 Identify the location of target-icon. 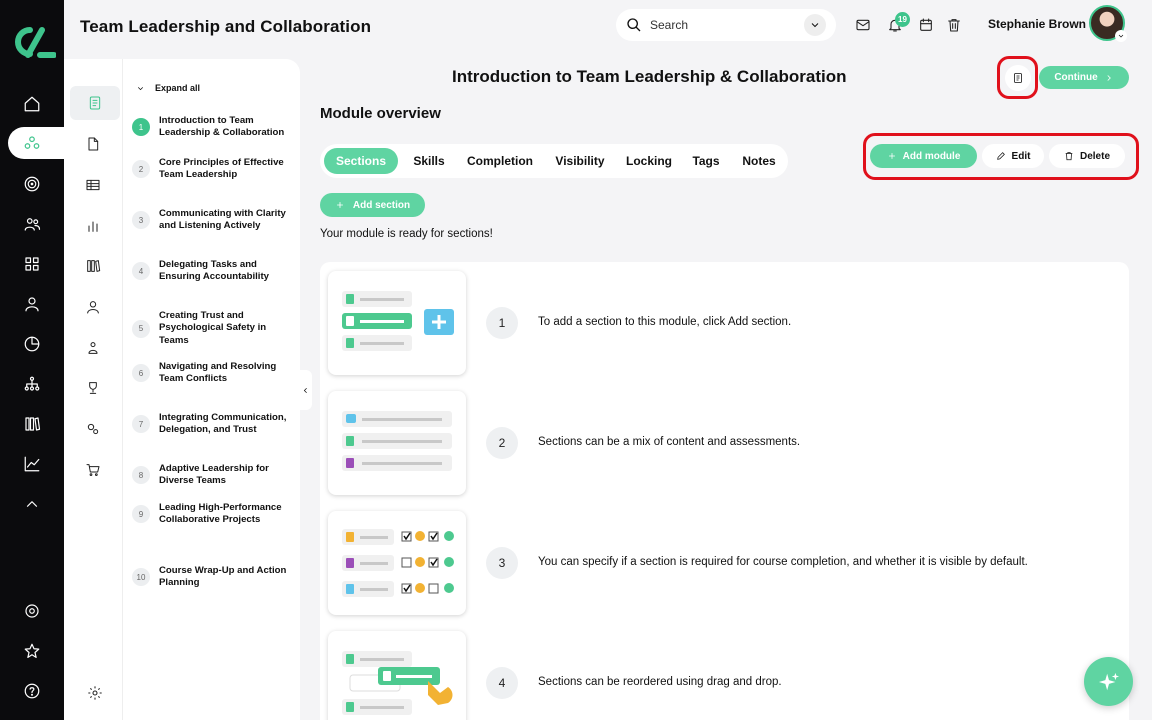
(32, 184).